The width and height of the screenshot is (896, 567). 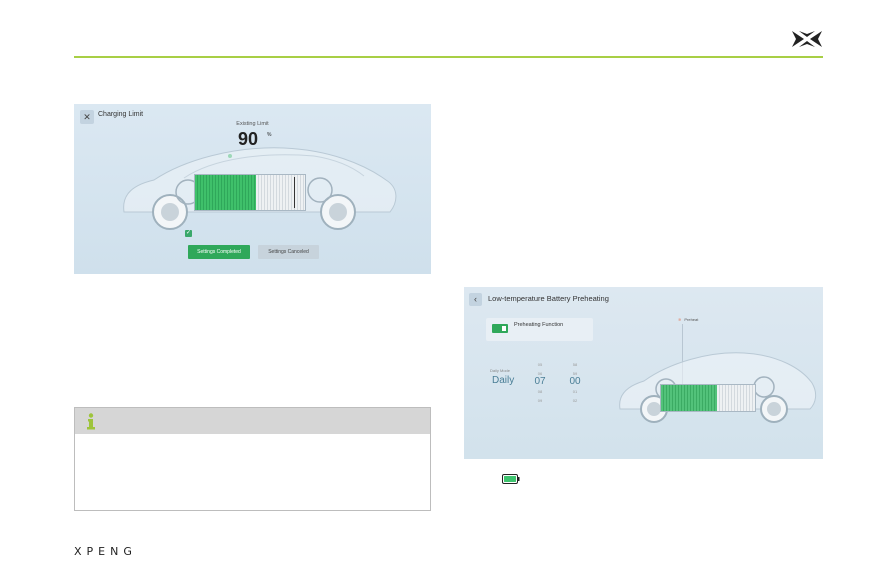 I want to click on cycle-caption: Daily Mode, so click(x=500, y=370).